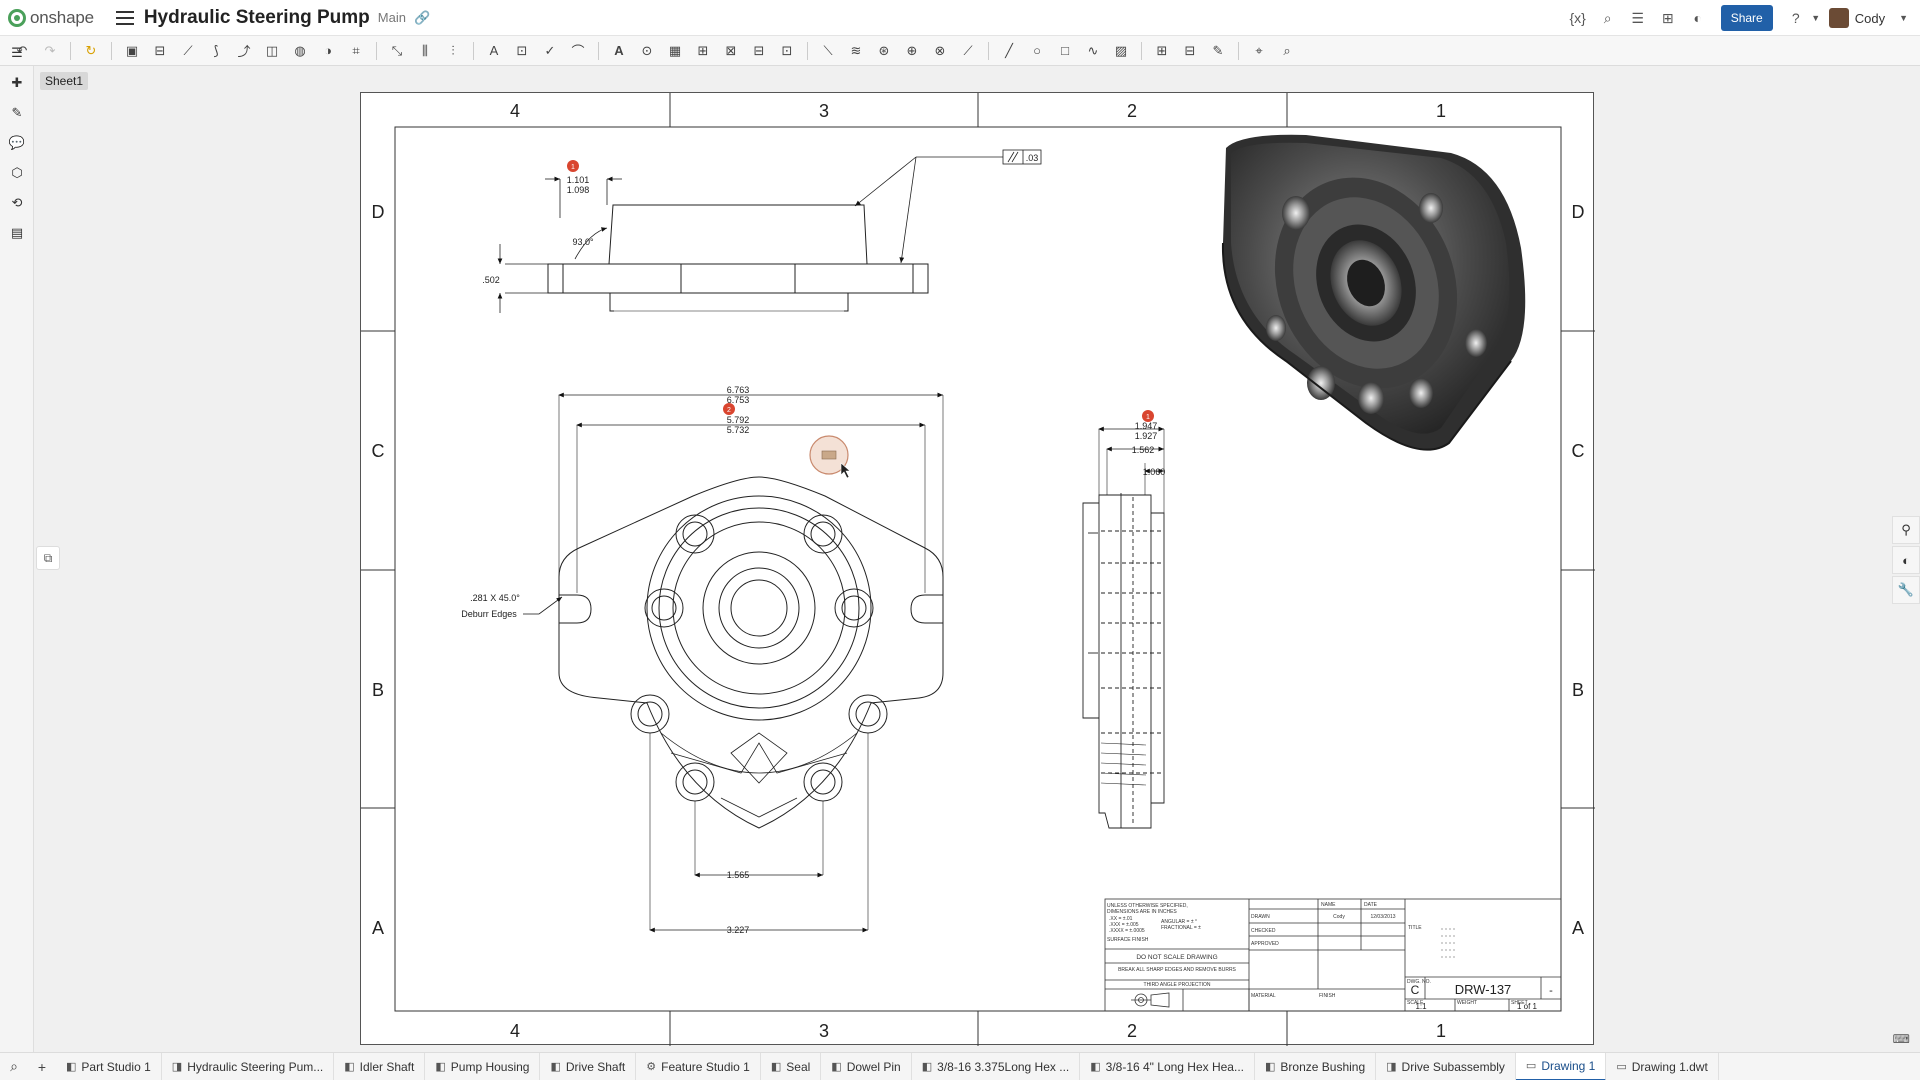 This screenshot has width=1920, height=1080. Describe the element at coordinates (1190, 51) in the screenshot. I see `insert-dxf-icon: ⊟` at that location.